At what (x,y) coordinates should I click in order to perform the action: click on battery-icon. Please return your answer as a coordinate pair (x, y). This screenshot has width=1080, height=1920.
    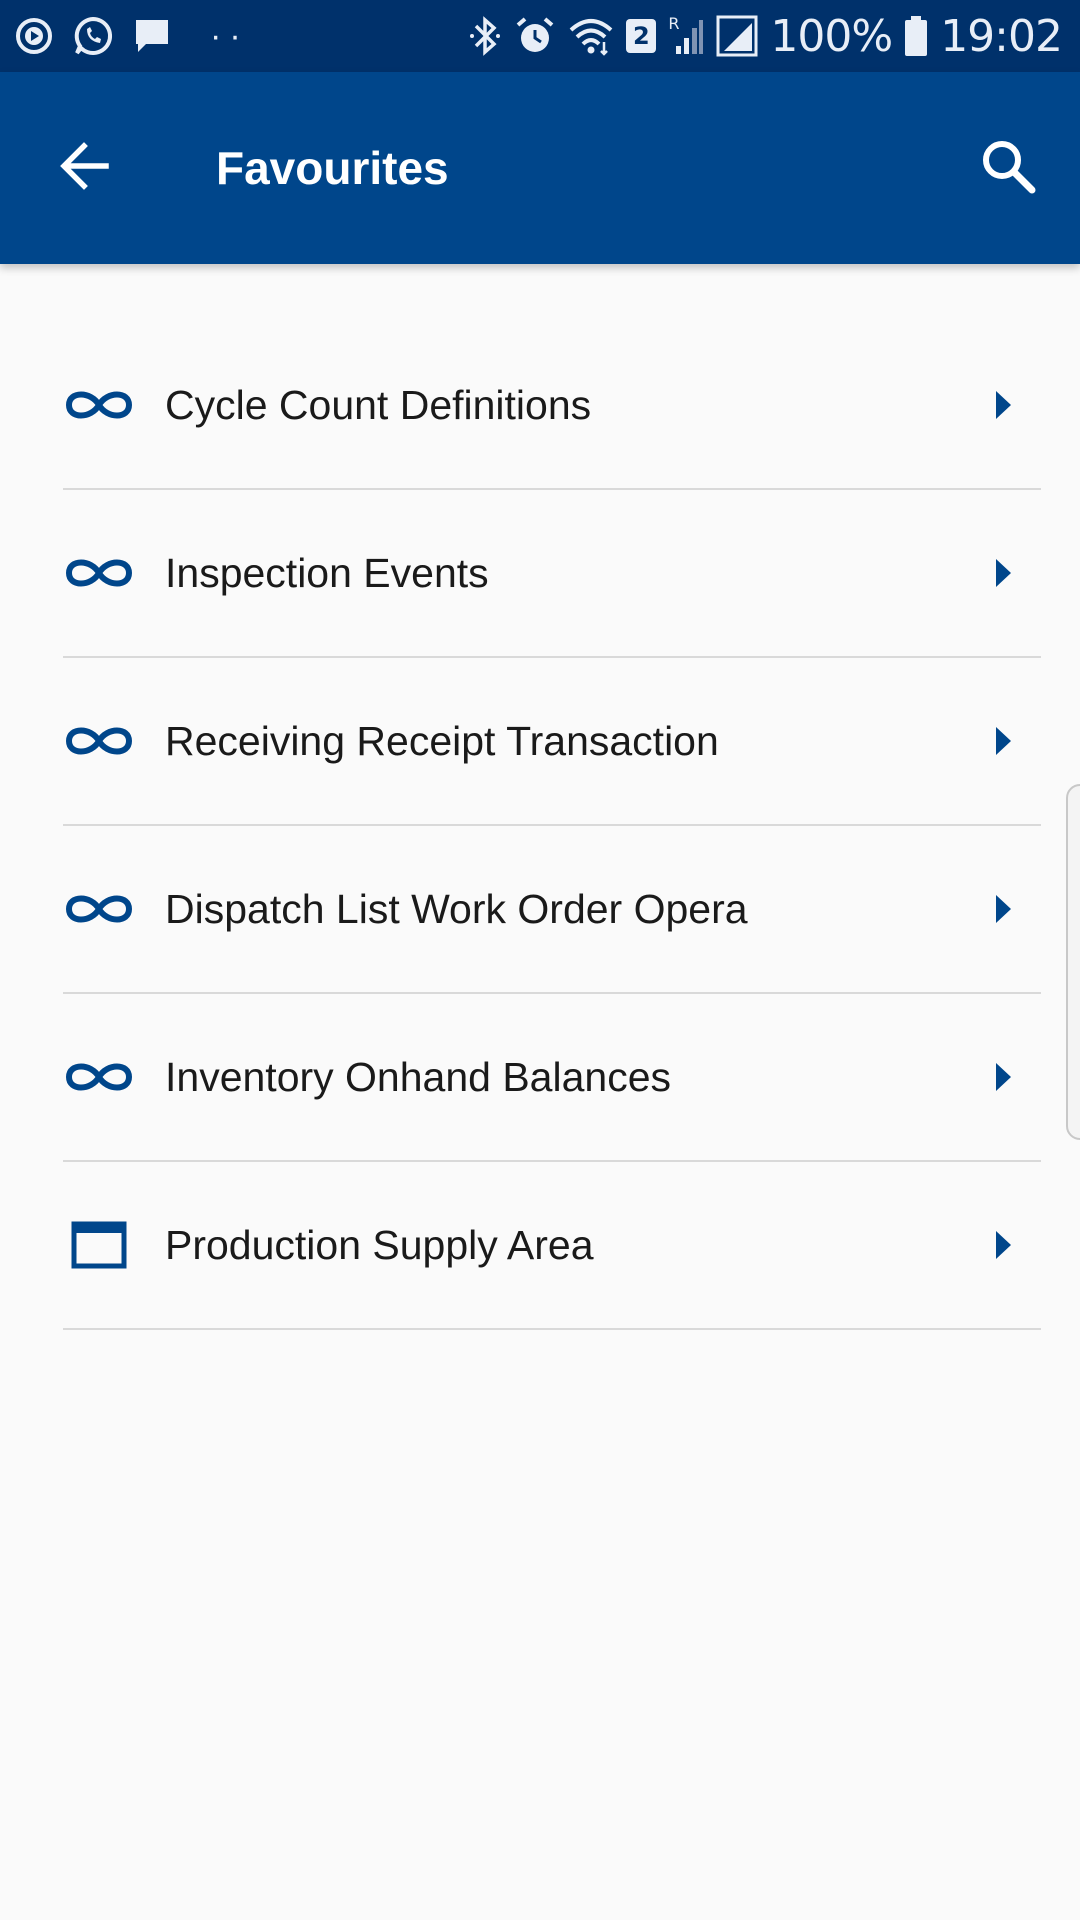
    Looking at the image, I should click on (916, 36).